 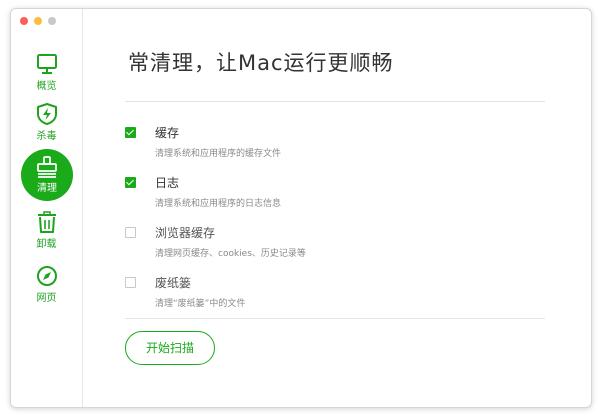 I want to click on option-cache: 缓存 清理系统和应用程序的缓存文件, so click(x=335, y=145).